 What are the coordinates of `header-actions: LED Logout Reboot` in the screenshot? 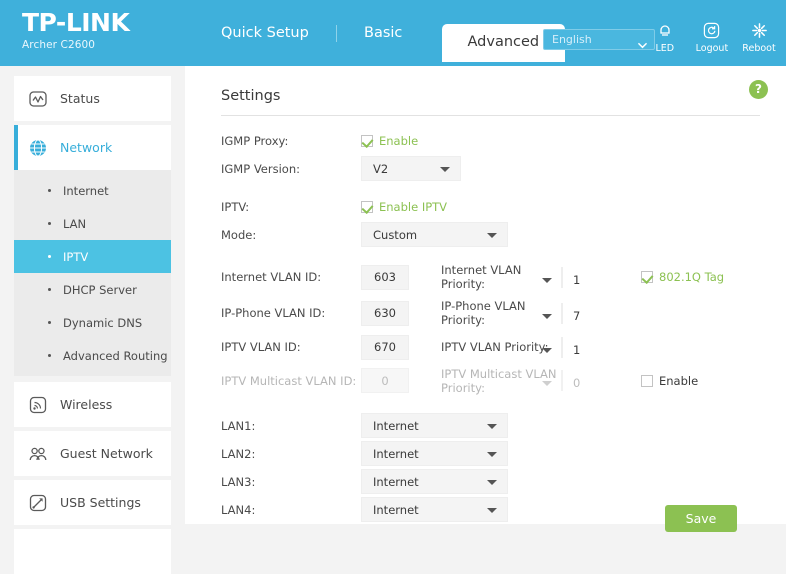 It's located at (710, 38).